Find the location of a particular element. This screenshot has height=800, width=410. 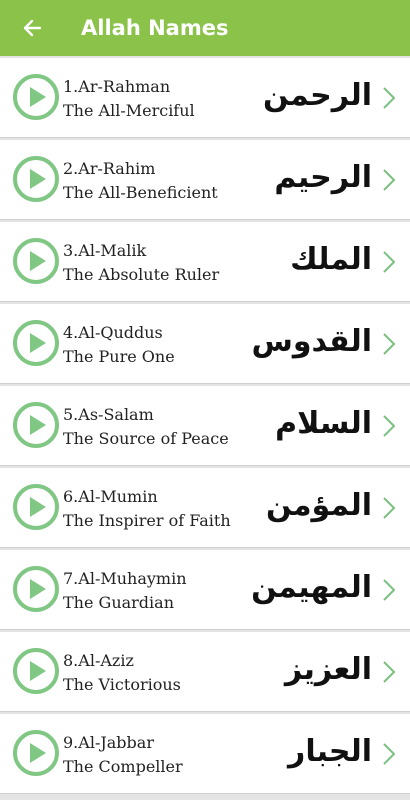

list-item: 5.As-Salam The Source of Peace السلام is located at coordinates (205, 426).